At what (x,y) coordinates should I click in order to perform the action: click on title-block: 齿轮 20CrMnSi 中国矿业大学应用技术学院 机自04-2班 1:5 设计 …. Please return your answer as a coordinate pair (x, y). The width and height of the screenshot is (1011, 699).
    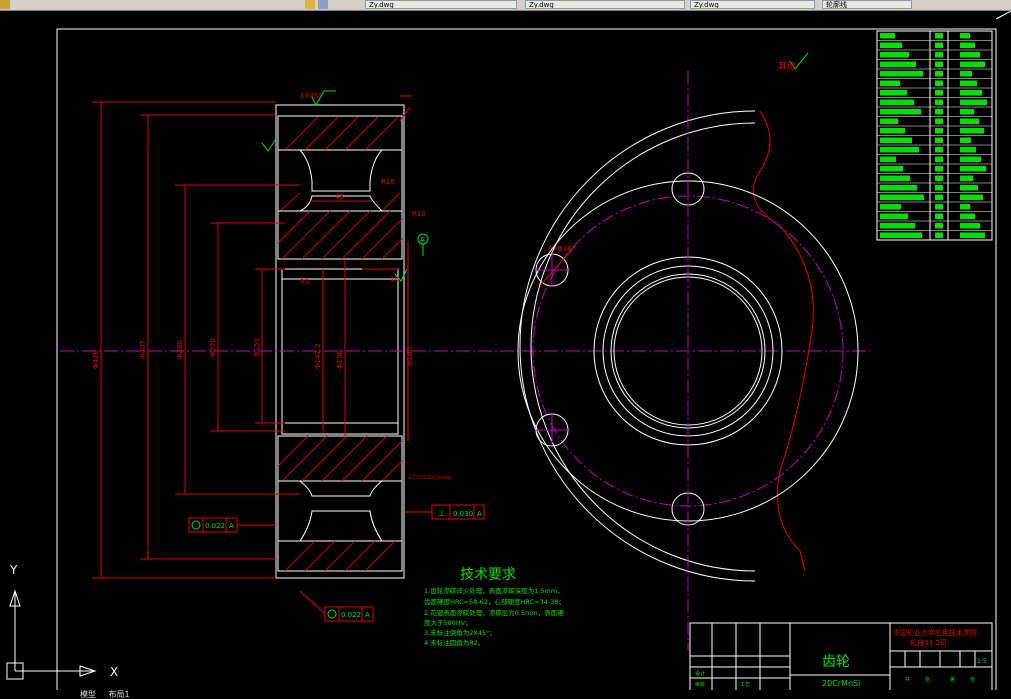
    Looking at the image, I should click on (841, 656).